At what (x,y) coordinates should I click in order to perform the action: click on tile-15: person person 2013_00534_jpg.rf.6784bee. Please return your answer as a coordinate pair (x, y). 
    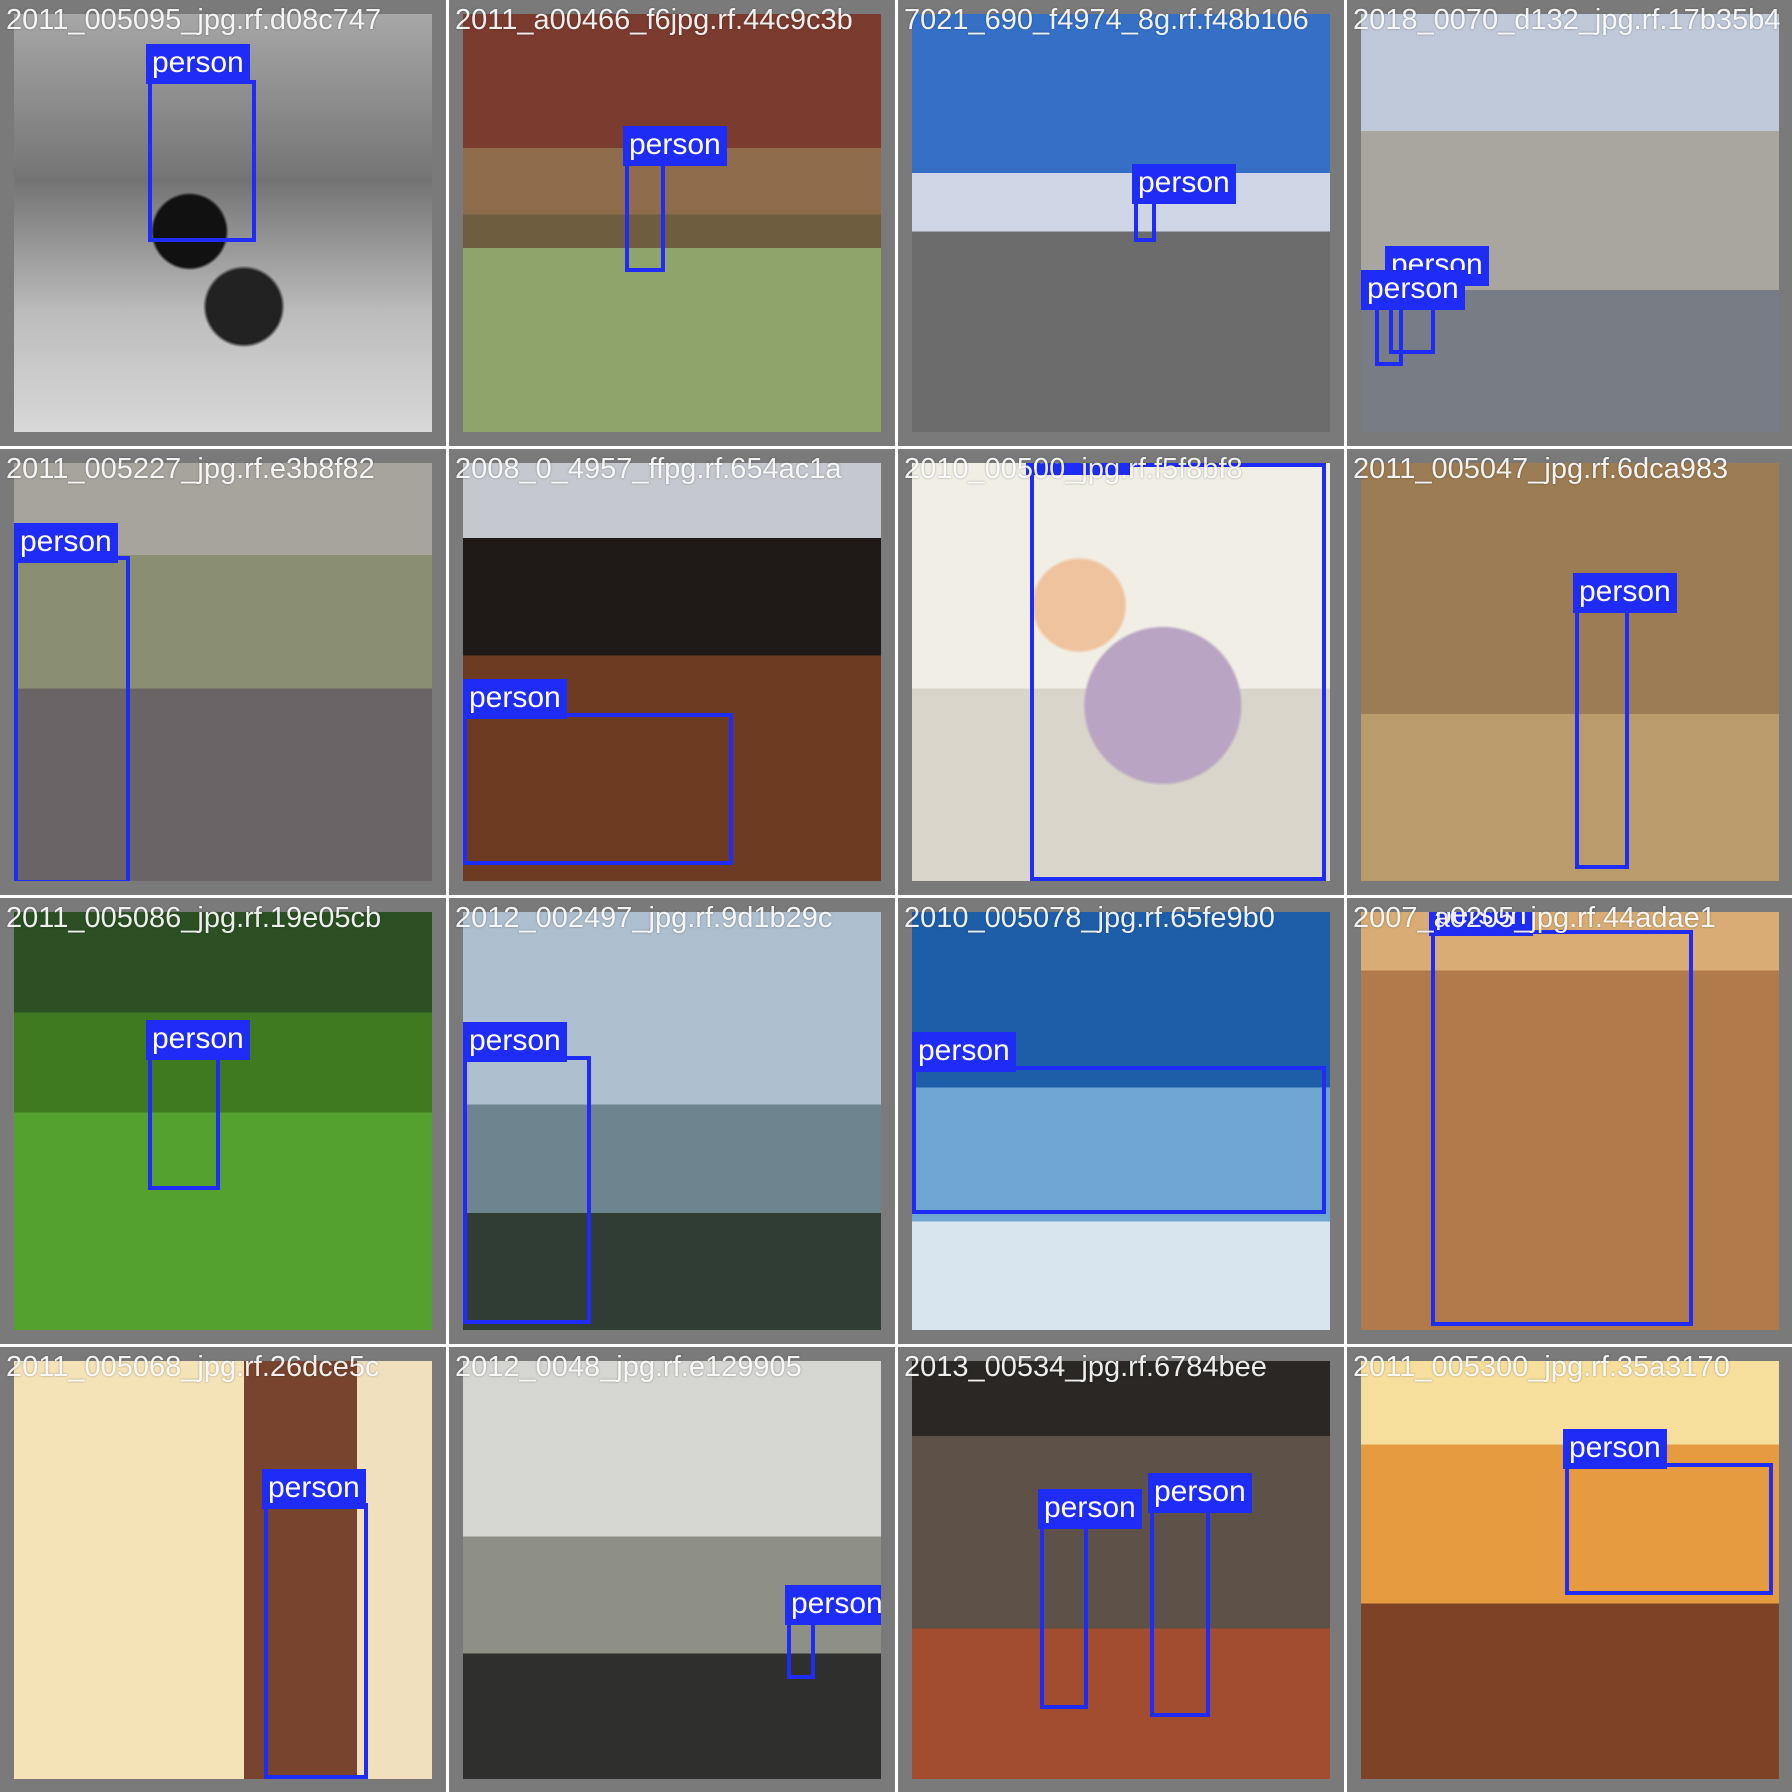
    Looking at the image, I should click on (1121, 1569).